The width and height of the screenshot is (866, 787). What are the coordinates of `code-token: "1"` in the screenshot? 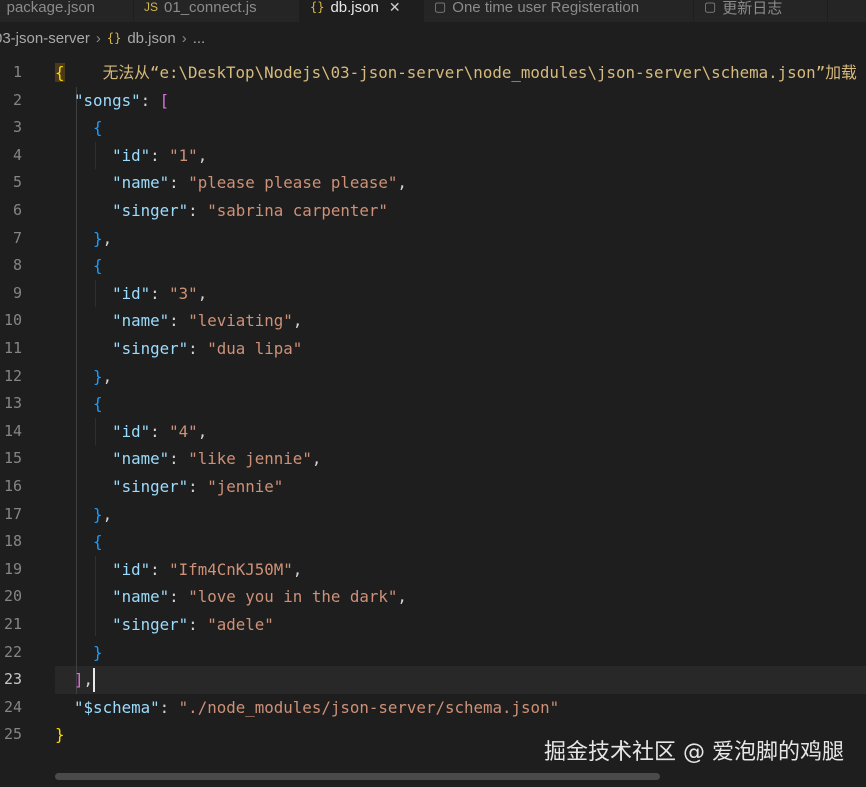 It's located at (183, 155).